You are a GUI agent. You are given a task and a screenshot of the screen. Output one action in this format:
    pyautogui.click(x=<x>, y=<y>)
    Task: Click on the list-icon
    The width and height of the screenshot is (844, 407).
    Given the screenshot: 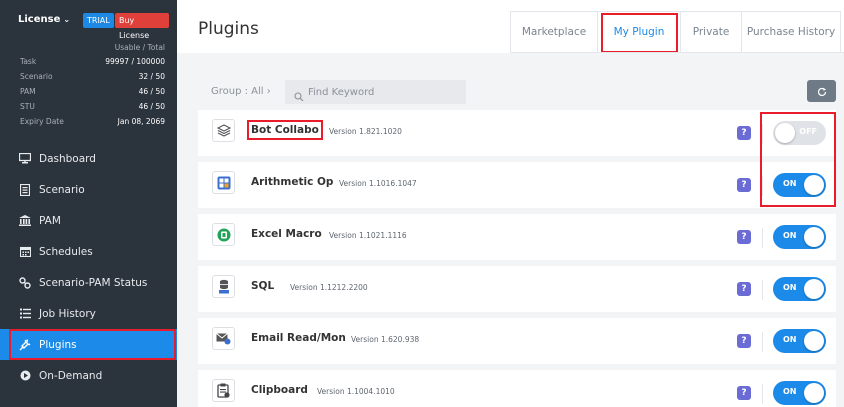 What is the action you would take?
    pyautogui.click(x=25, y=189)
    